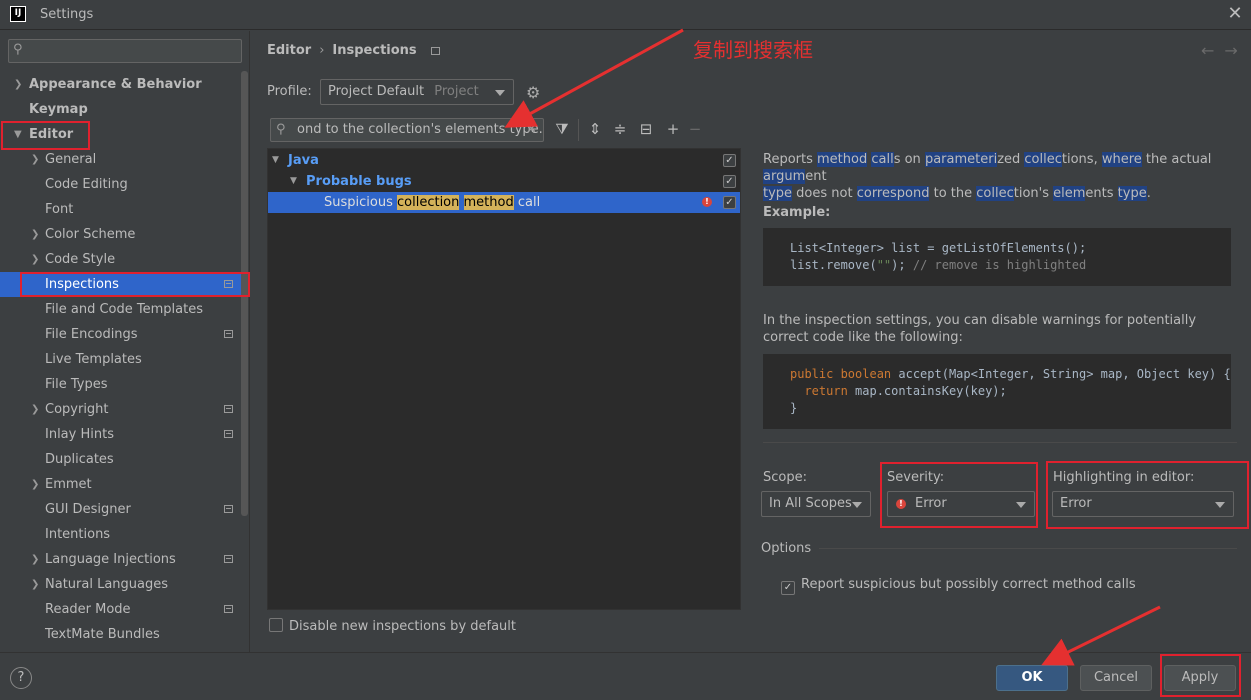  What do you see at coordinates (1101, 635) in the screenshot?
I see `annotation-arrow-ok` at bounding box center [1101, 635].